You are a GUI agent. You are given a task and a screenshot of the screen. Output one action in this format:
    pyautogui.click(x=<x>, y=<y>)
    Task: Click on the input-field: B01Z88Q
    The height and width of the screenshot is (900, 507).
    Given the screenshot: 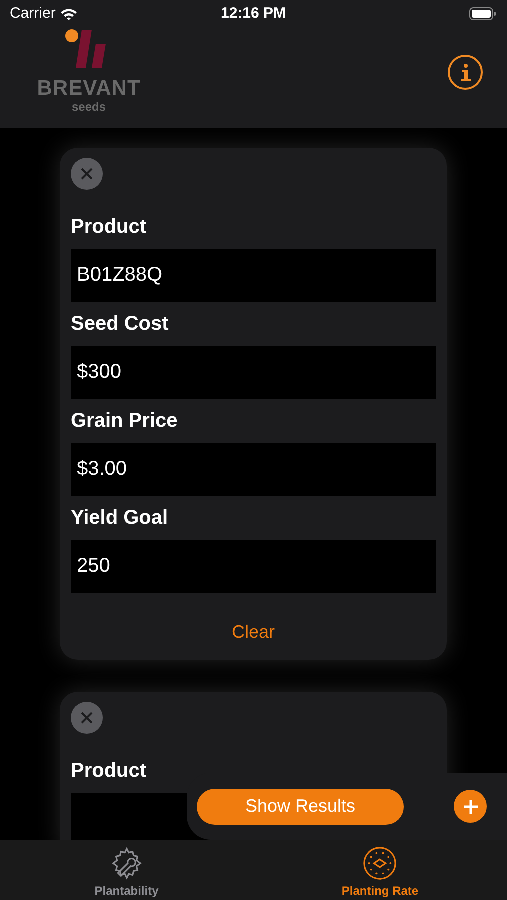 What is the action you would take?
    pyautogui.click(x=253, y=275)
    